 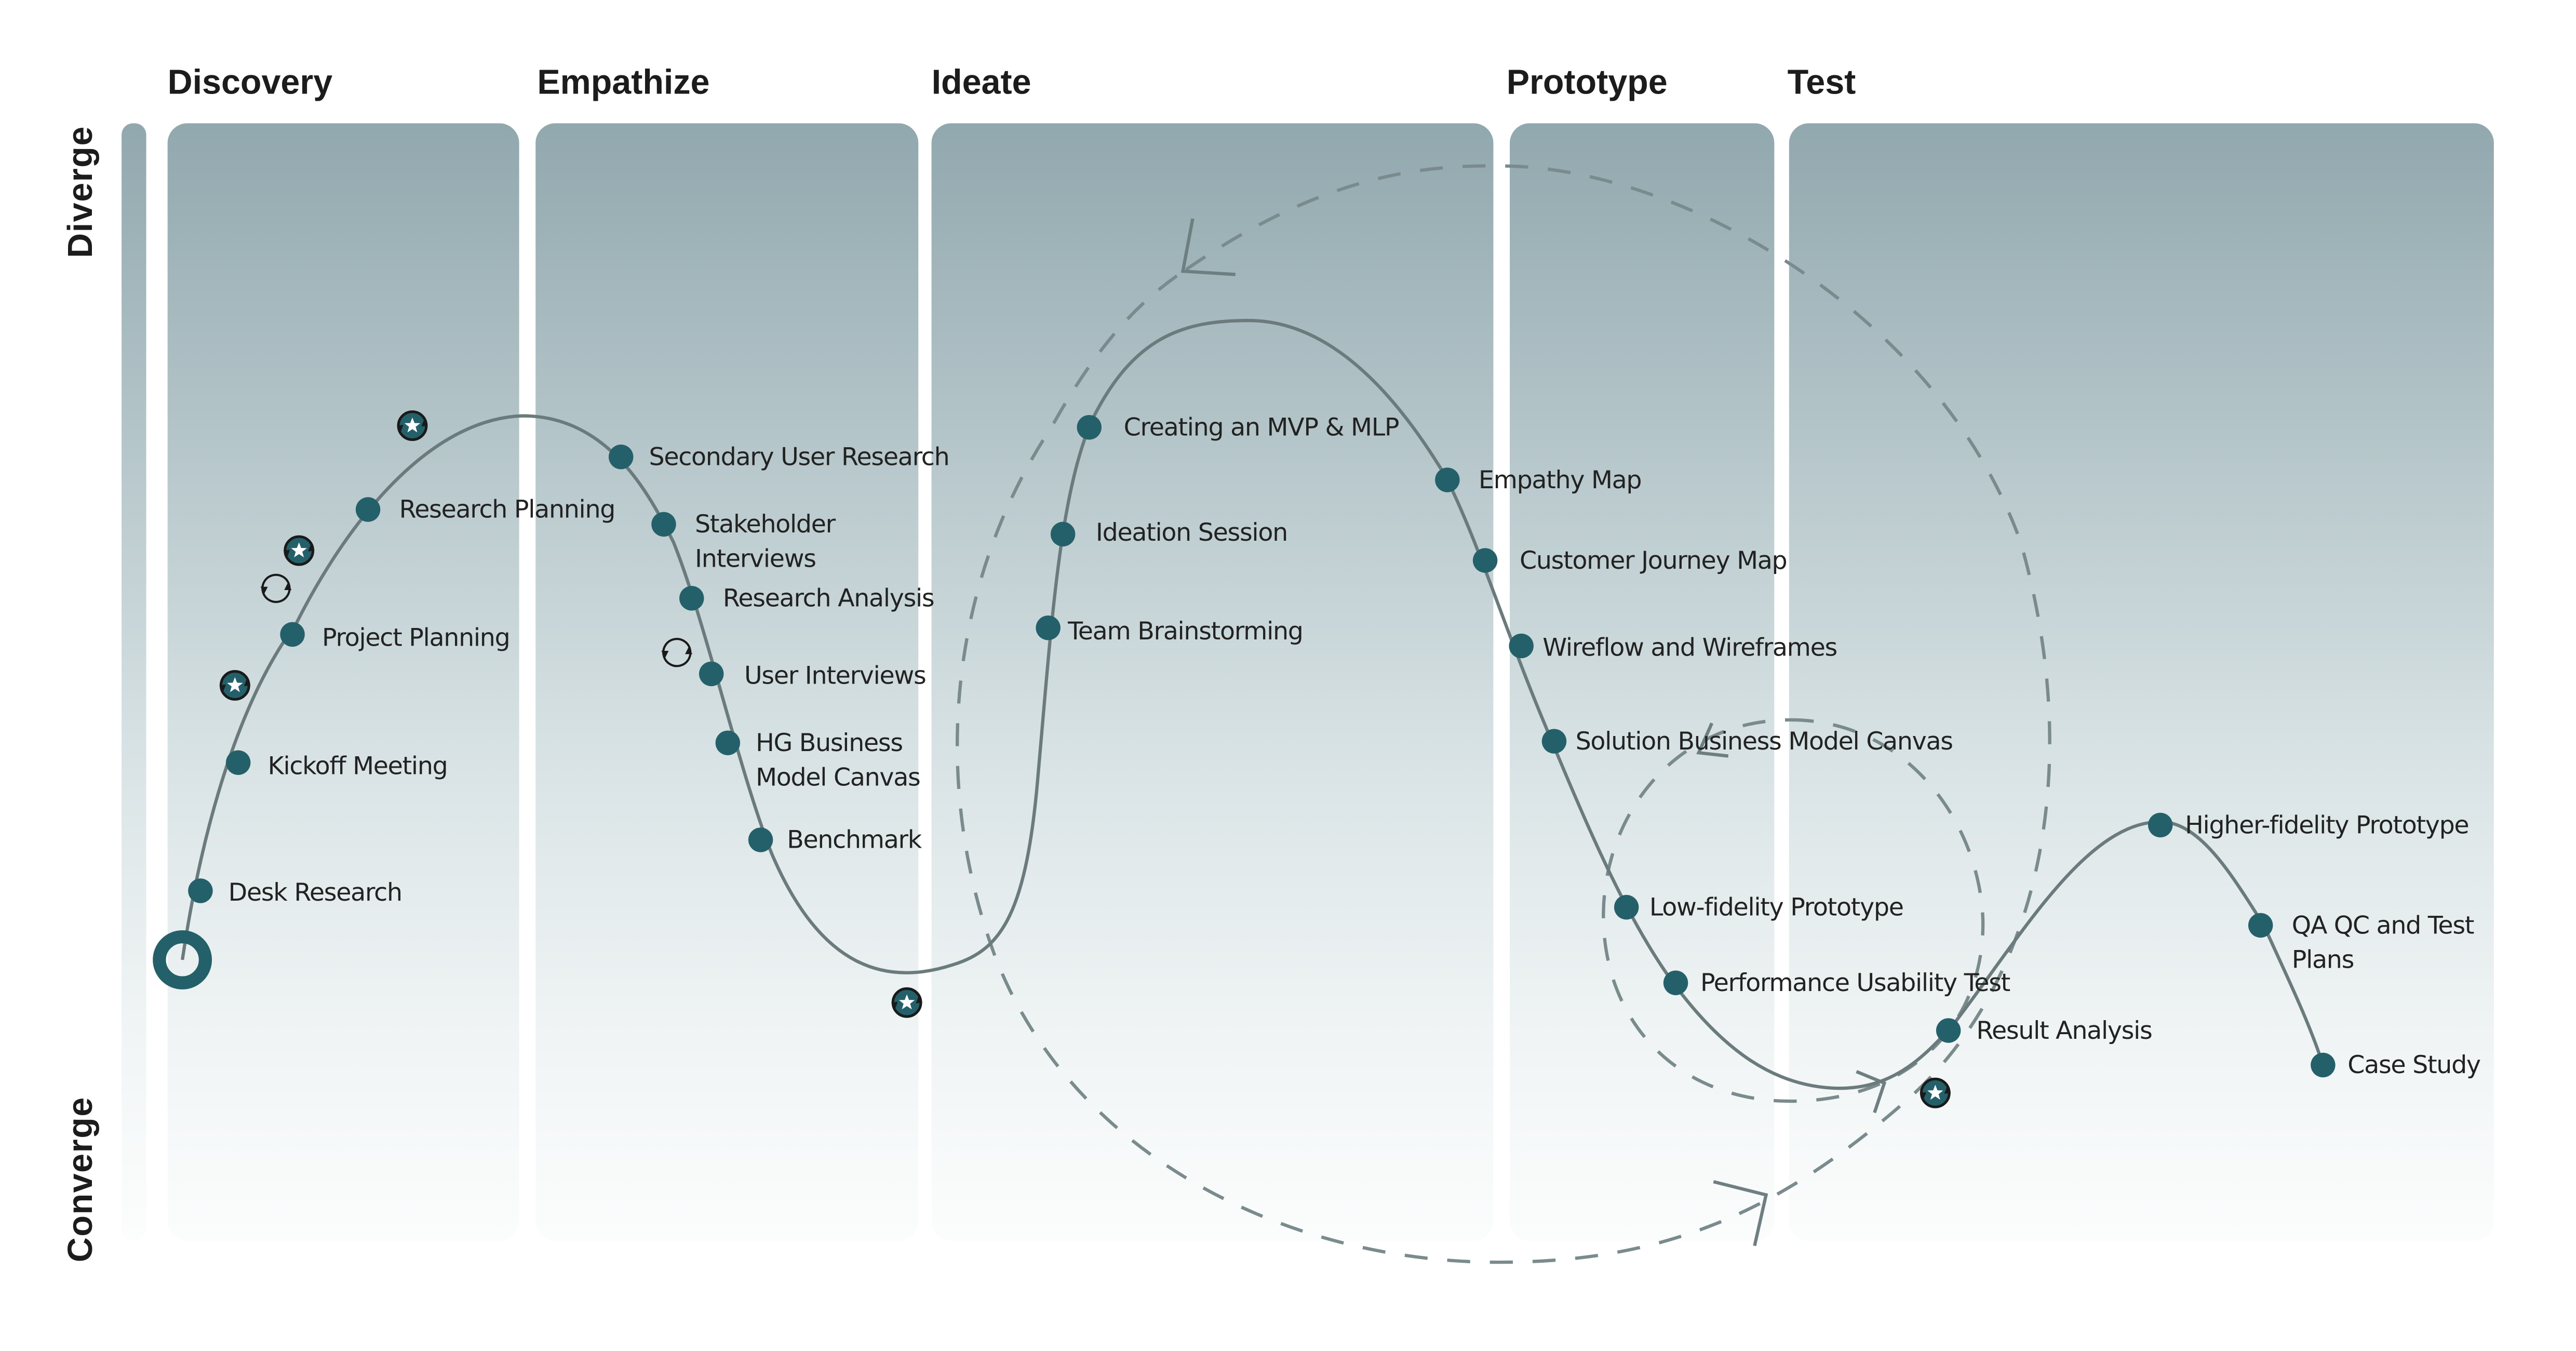 What do you see at coordinates (1588, 82) in the screenshot?
I see `phase-header-prototype: Prototype` at bounding box center [1588, 82].